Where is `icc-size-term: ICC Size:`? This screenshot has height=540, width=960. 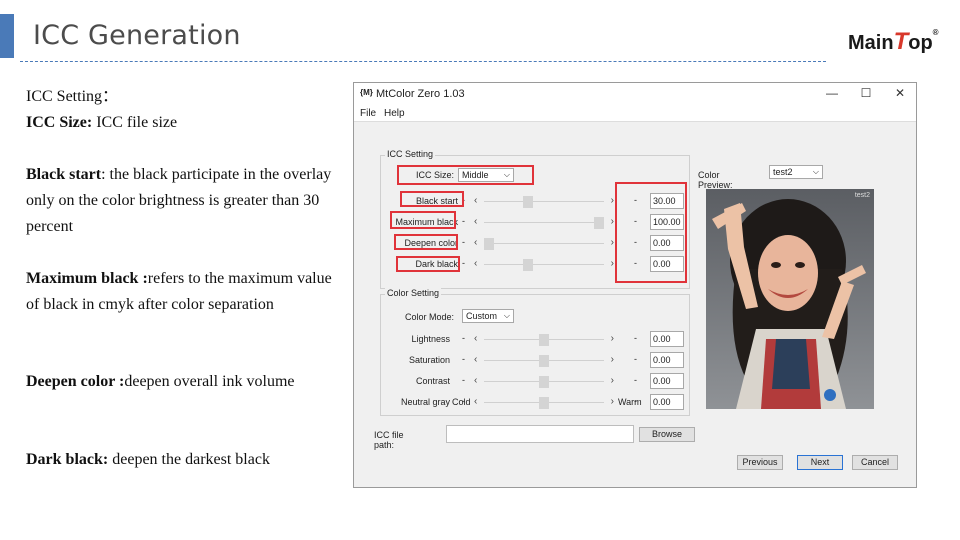 icc-size-term: ICC Size: is located at coordinates (59, 122).